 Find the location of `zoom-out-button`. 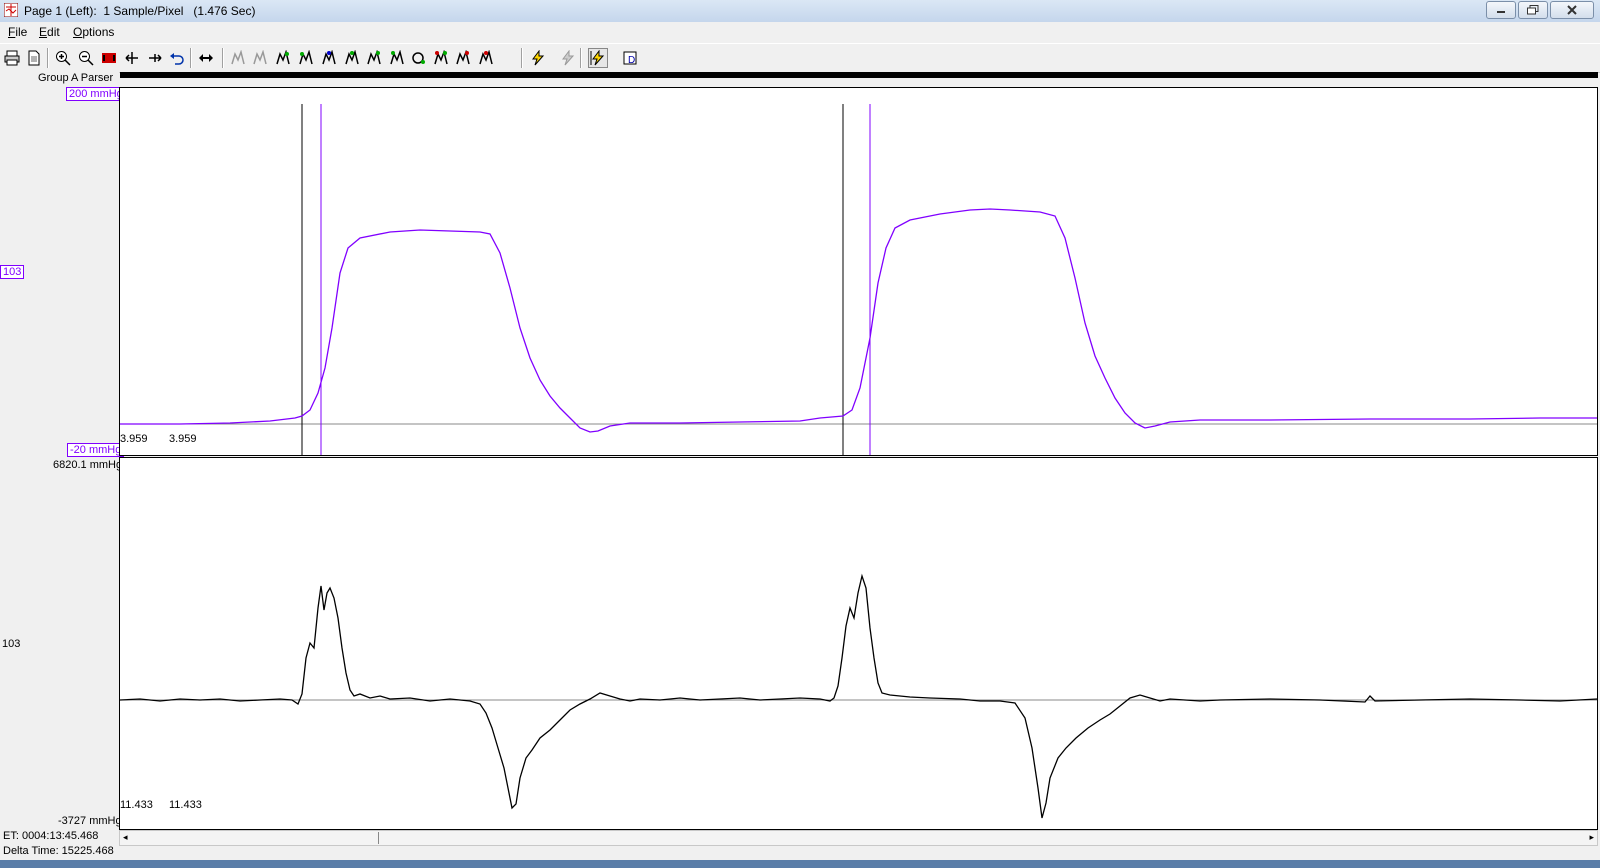

zoom-out-button is located at coordinates (86, 58).